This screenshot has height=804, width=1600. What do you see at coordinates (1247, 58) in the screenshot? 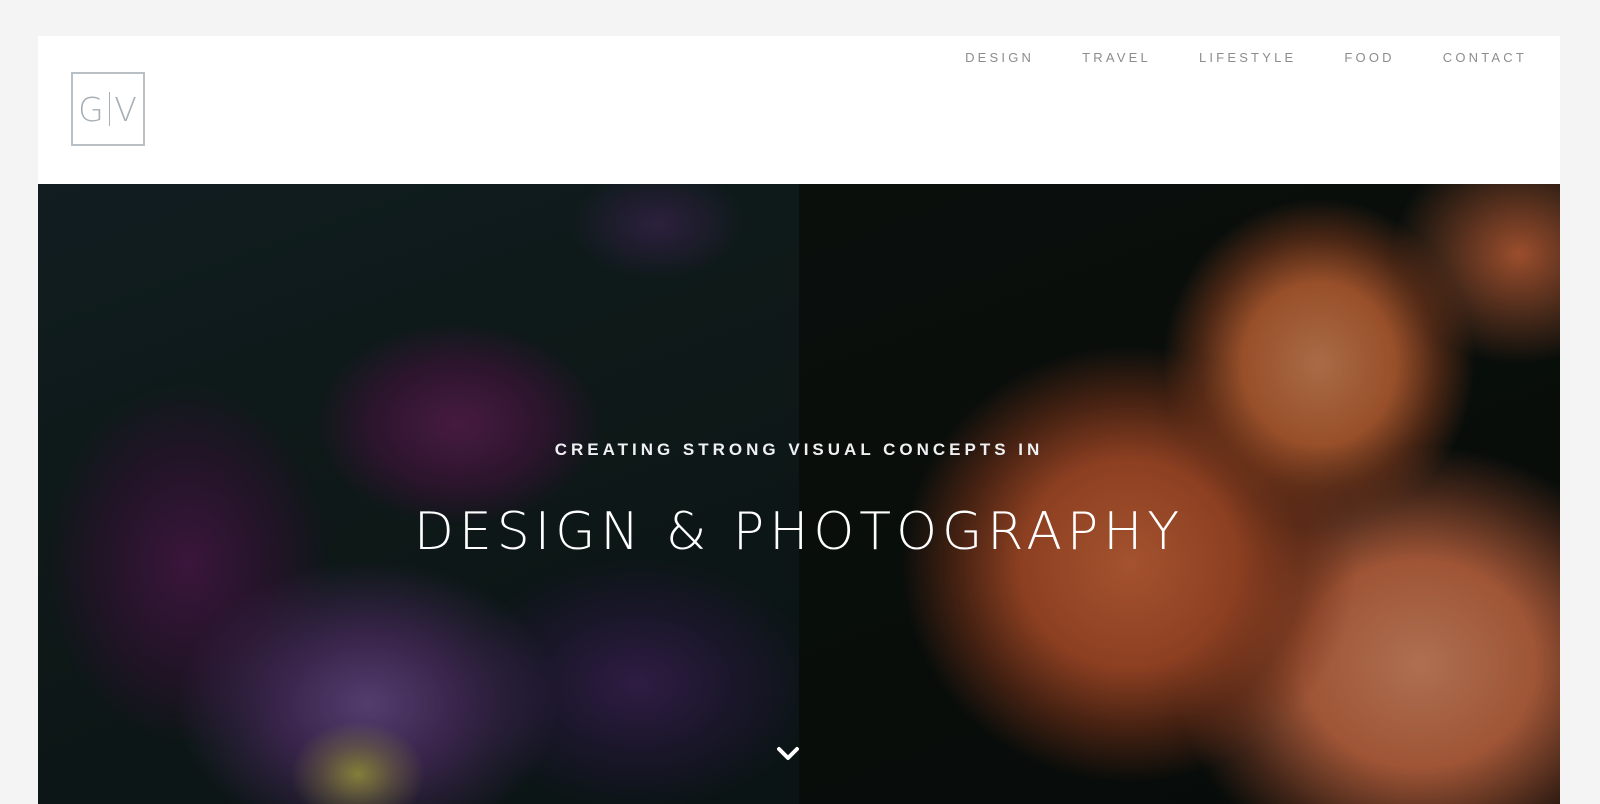
I see `nav-item-lifestyle: LIFESTYLE` at bounding box center [1247, 58].